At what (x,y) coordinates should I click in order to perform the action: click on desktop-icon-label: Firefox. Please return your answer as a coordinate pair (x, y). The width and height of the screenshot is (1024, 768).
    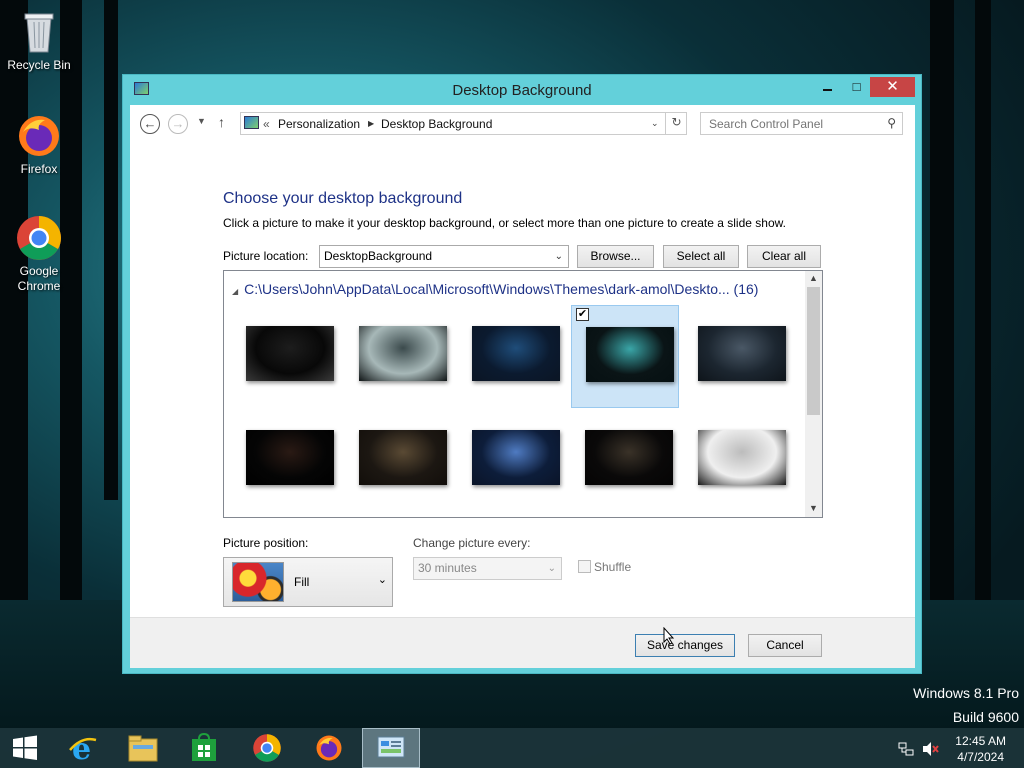
    Looking at the image, I should click on (39, 169).